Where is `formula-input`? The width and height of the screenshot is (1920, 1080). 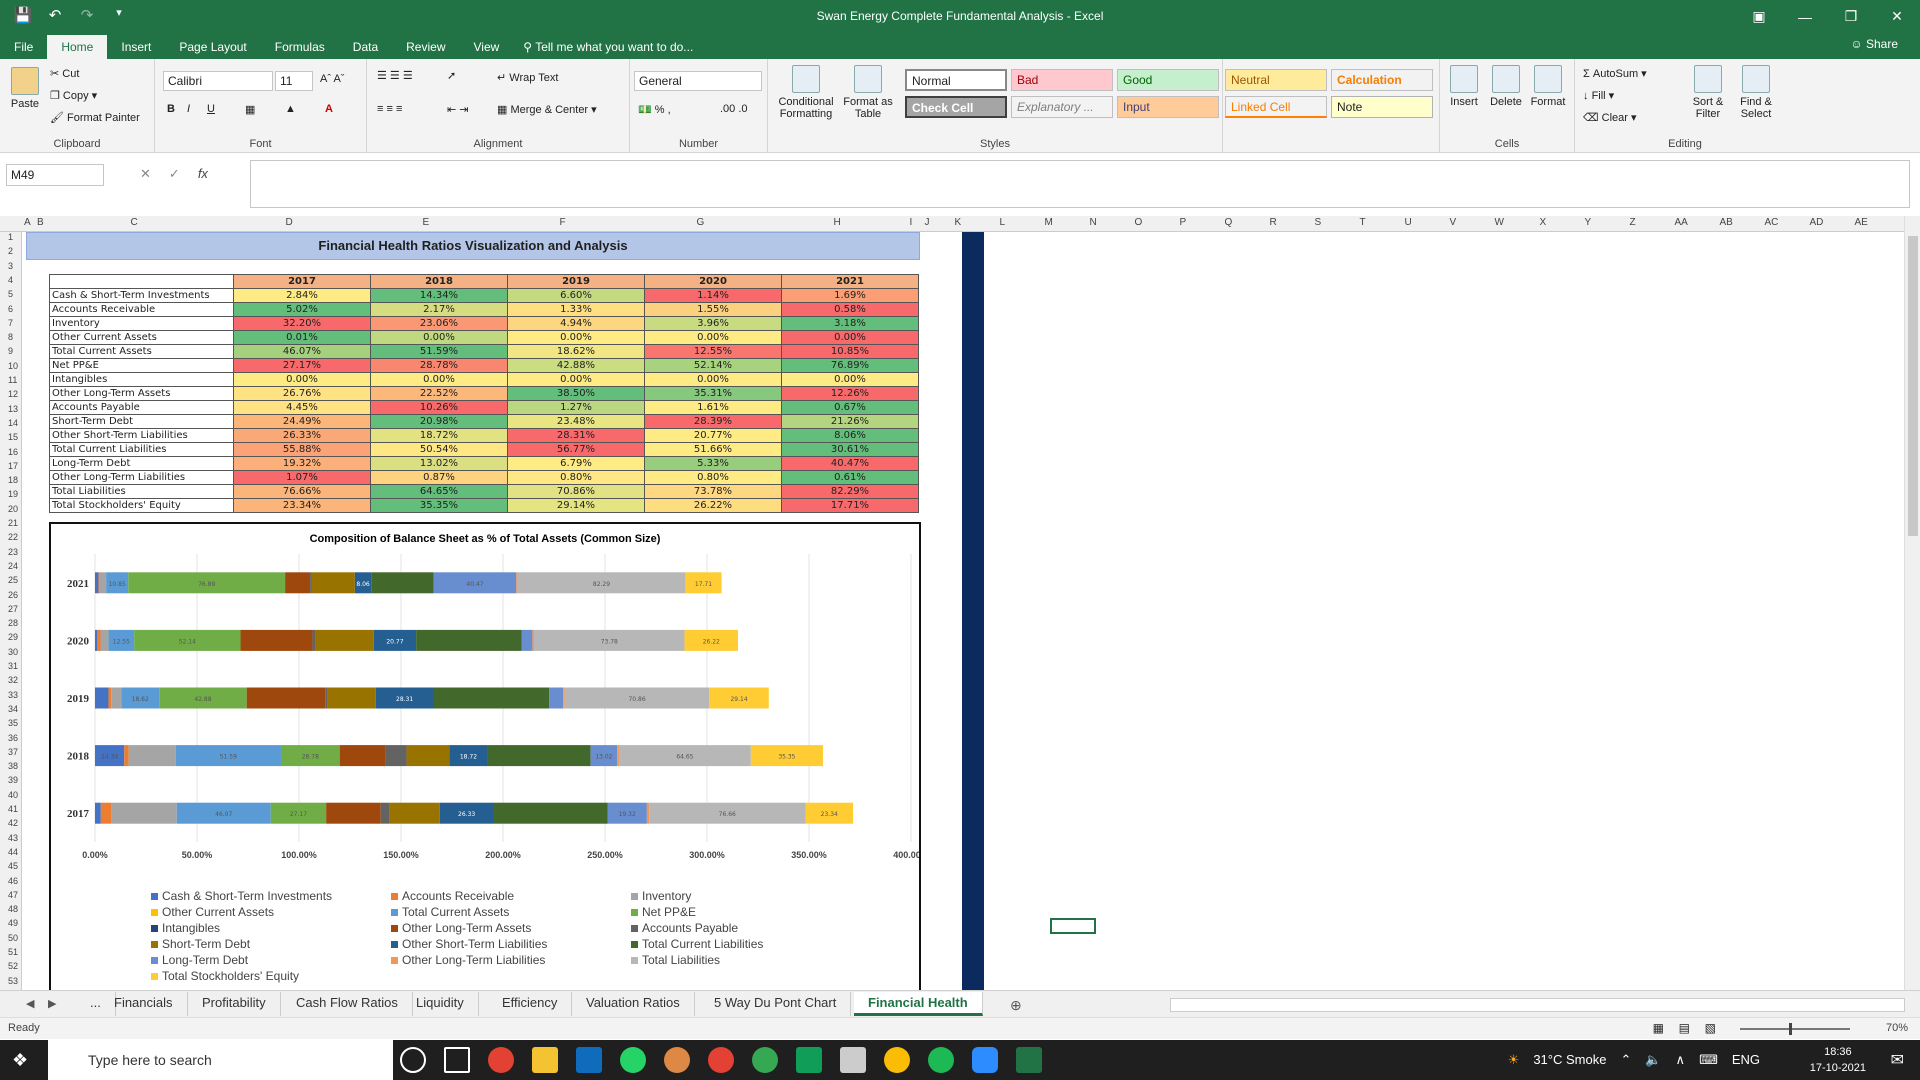 formula-input is located at coordinates (1080, 184).